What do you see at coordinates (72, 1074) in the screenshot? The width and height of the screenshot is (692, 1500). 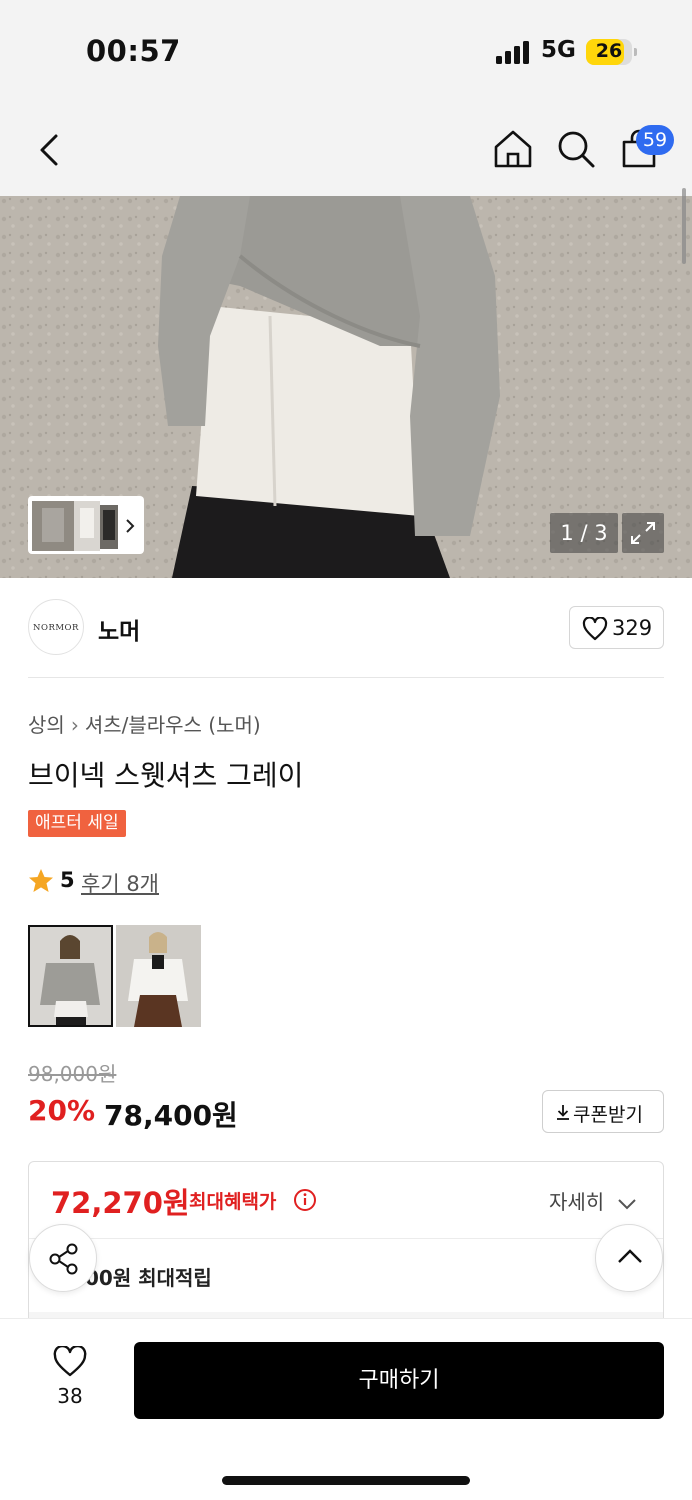 I see `original-price: 98,000원` at bounding box center [72, 1074].